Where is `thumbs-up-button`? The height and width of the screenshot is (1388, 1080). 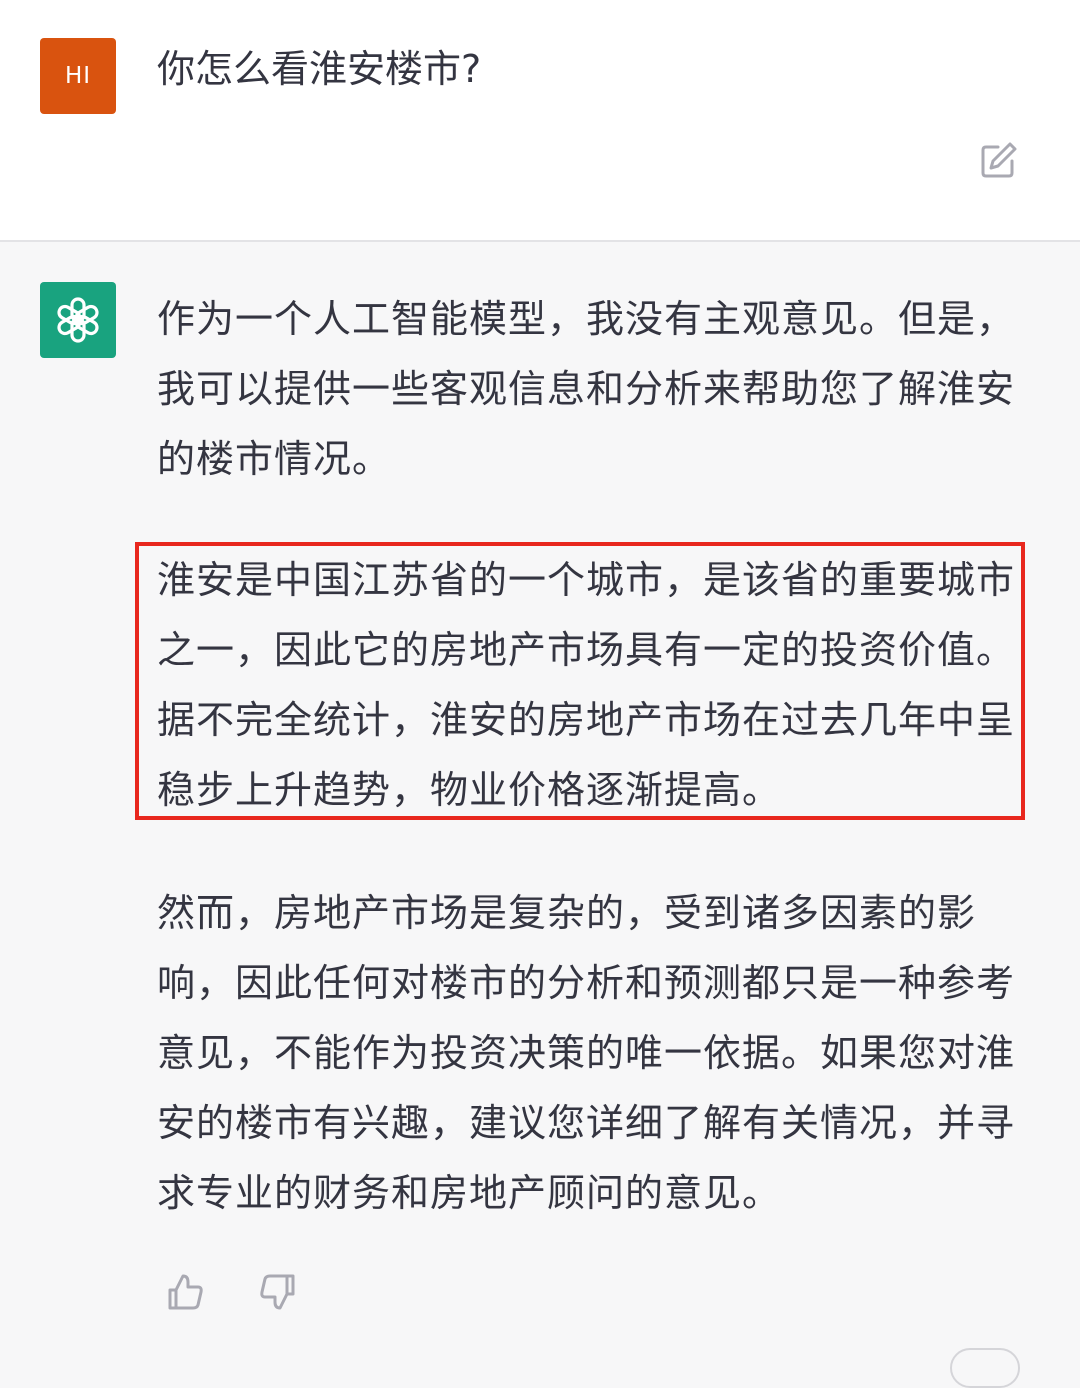
thumbs-up-button is located at coordinates (186, 1292).